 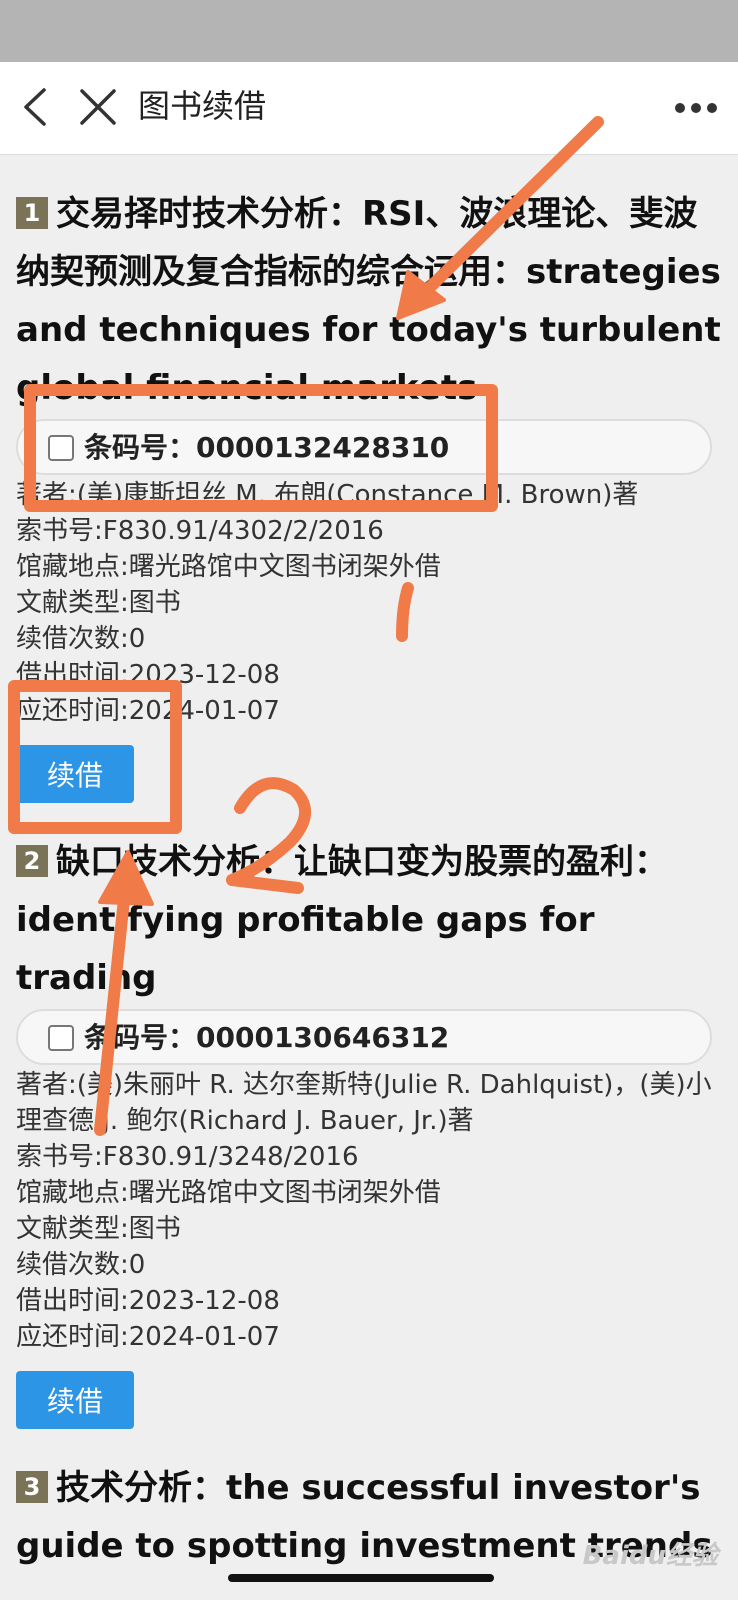 I want to click on barcode-label: 条码号：0000130646312, so click(x=266, y=1038).